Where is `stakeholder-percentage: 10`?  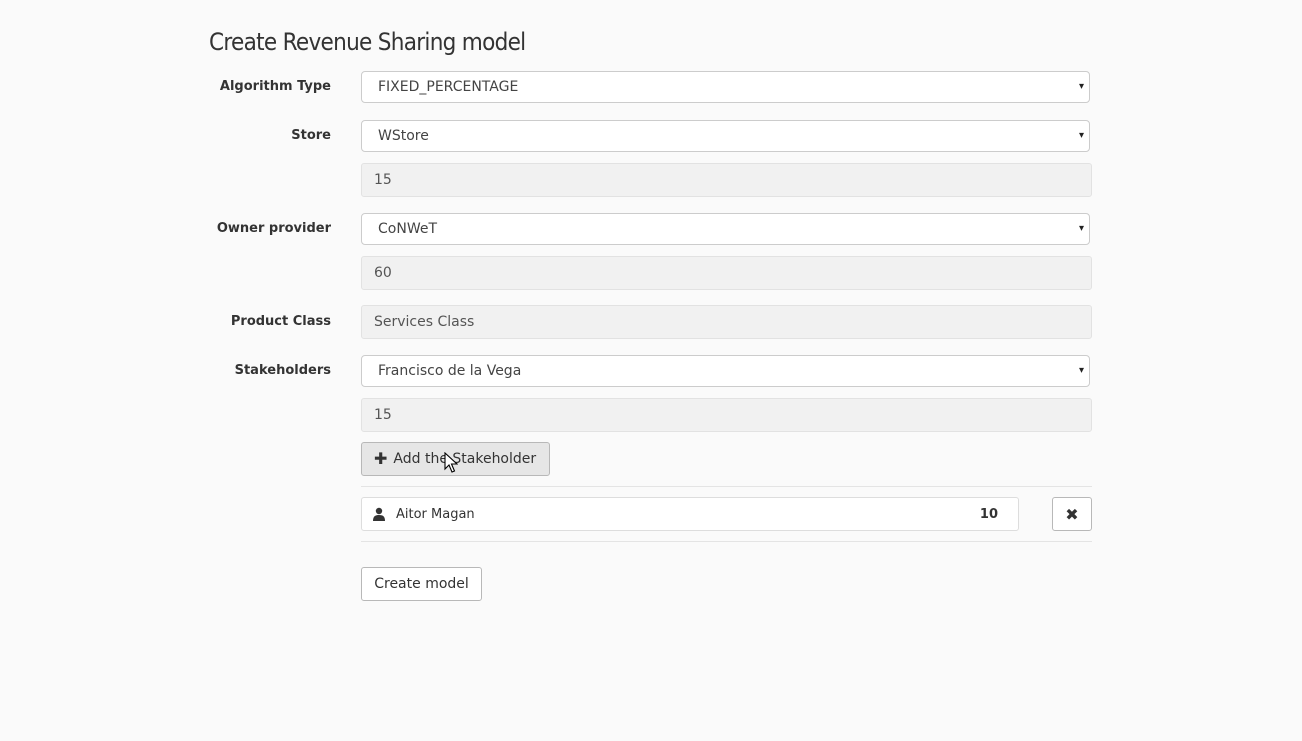 stakeholder-percentage: 10 is located at coordinates (988, 514).